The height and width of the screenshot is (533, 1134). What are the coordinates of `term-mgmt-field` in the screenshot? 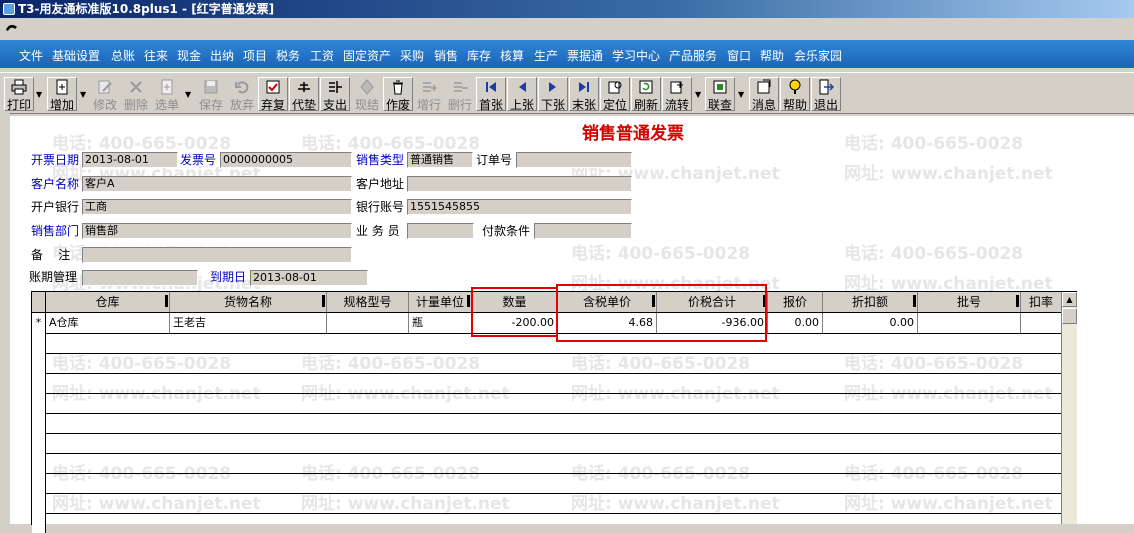 It's located at (140, 278).